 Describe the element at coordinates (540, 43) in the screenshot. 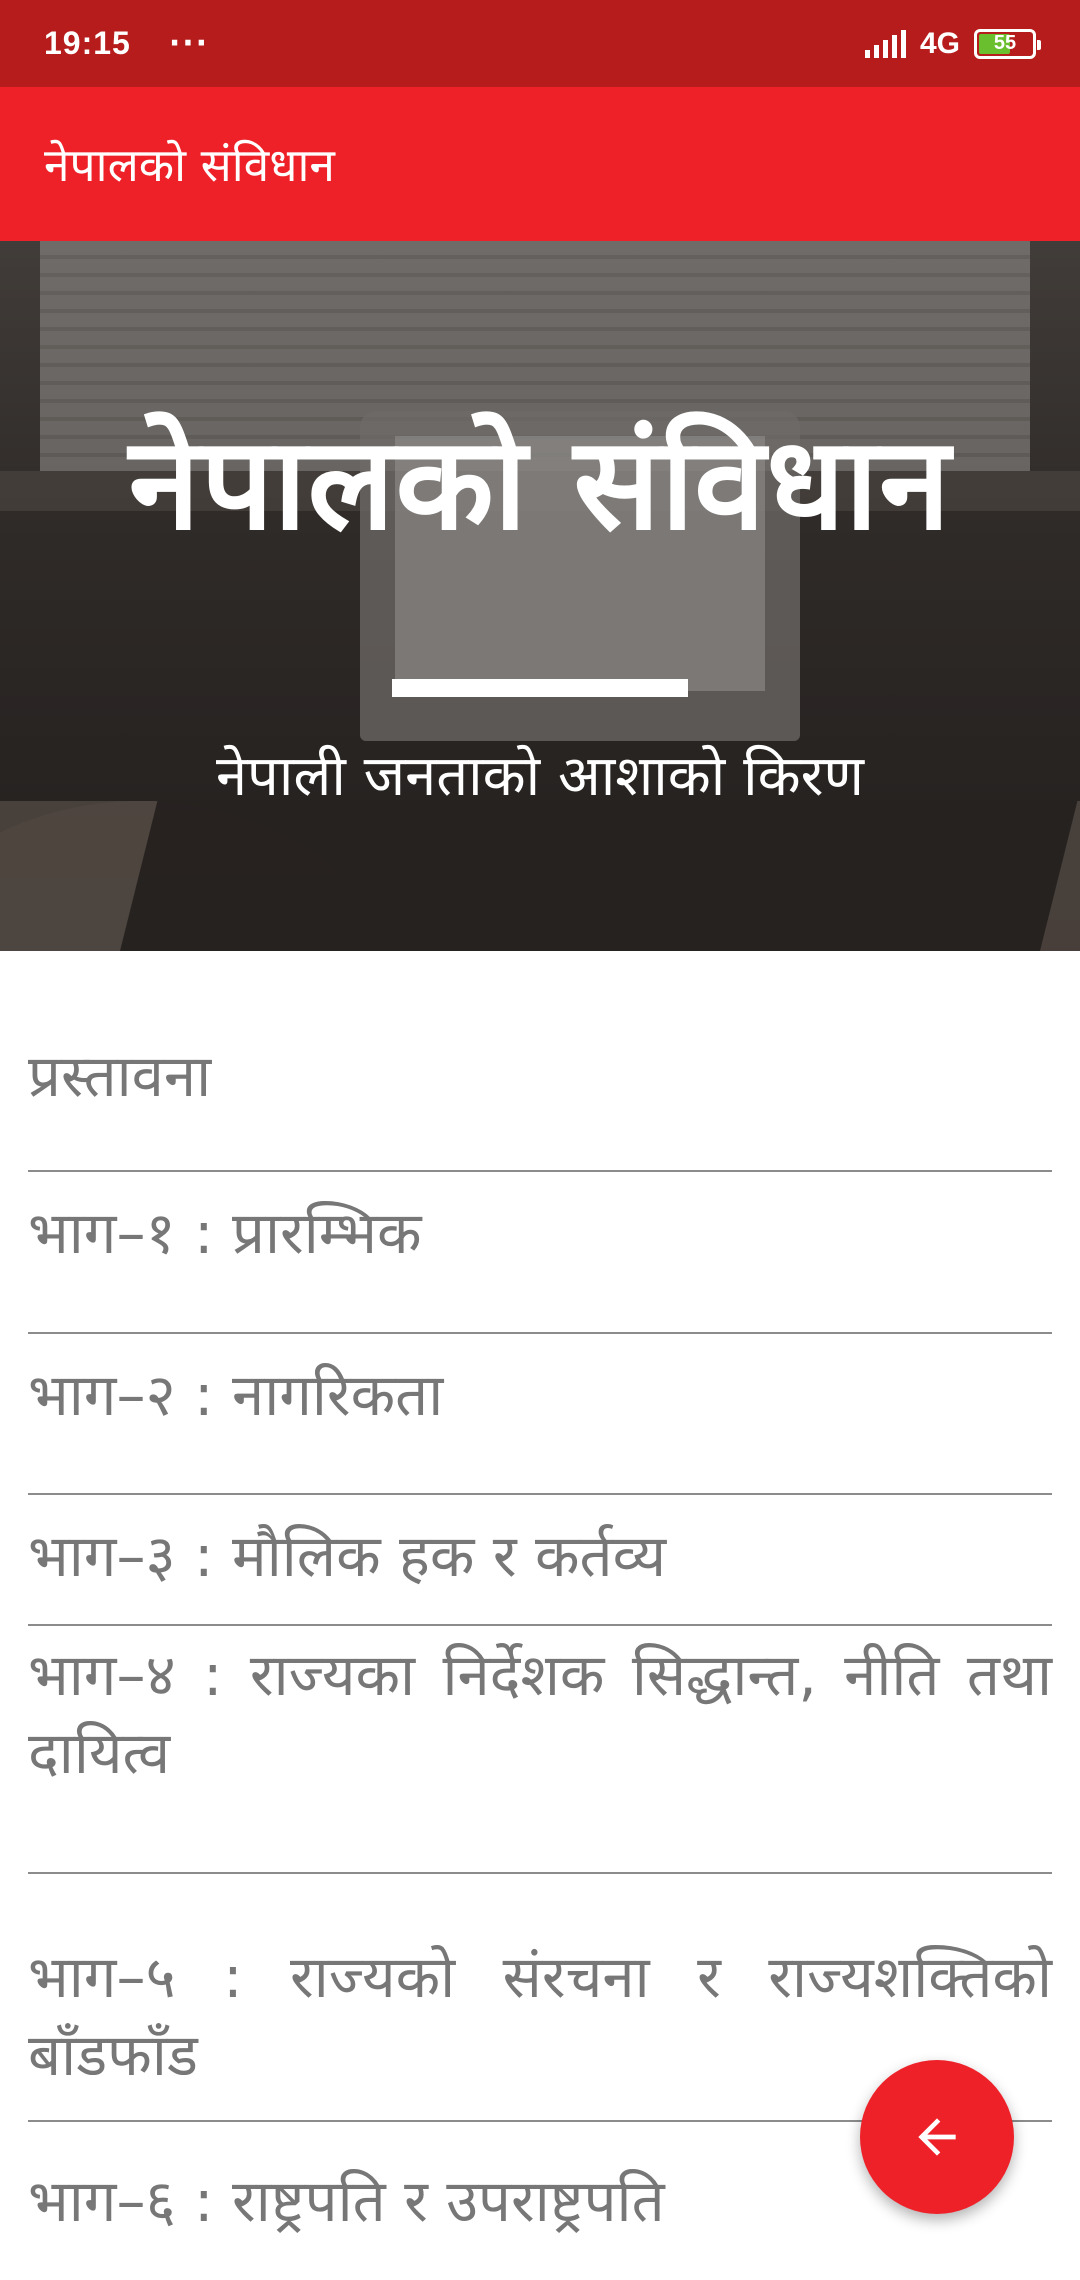

I see `status-bar: 19:15 ··· 4G 55` at that location.